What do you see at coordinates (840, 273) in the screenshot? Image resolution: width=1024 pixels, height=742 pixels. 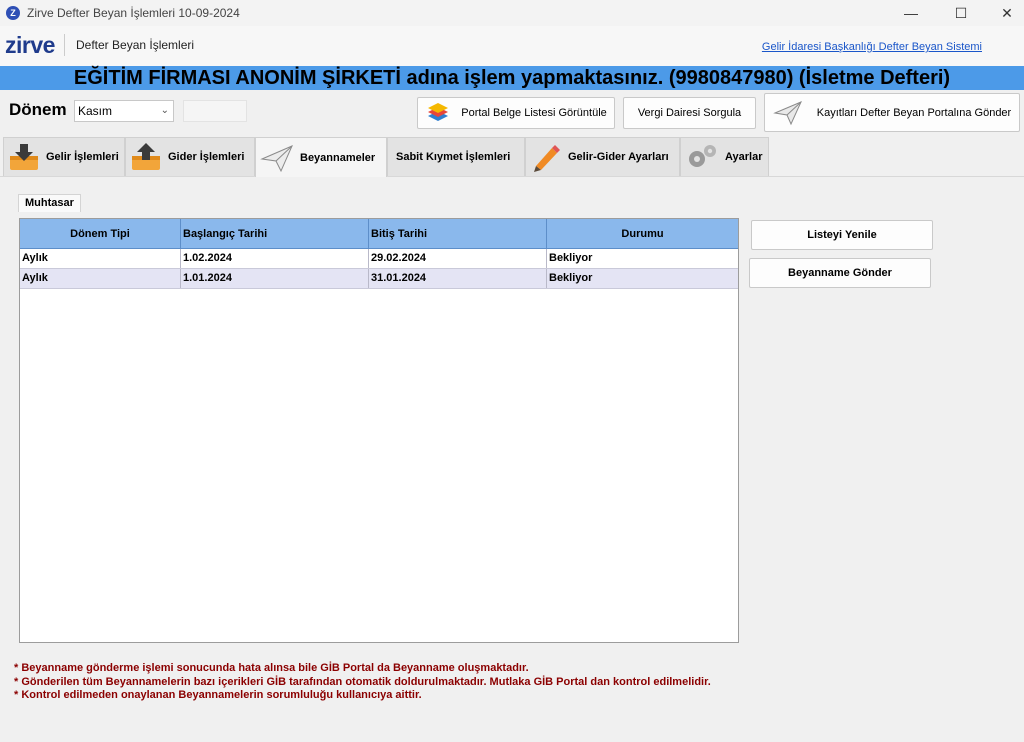 I see `send-declaration-button: Beyanname Gönder` at bounding box center [840, 273].